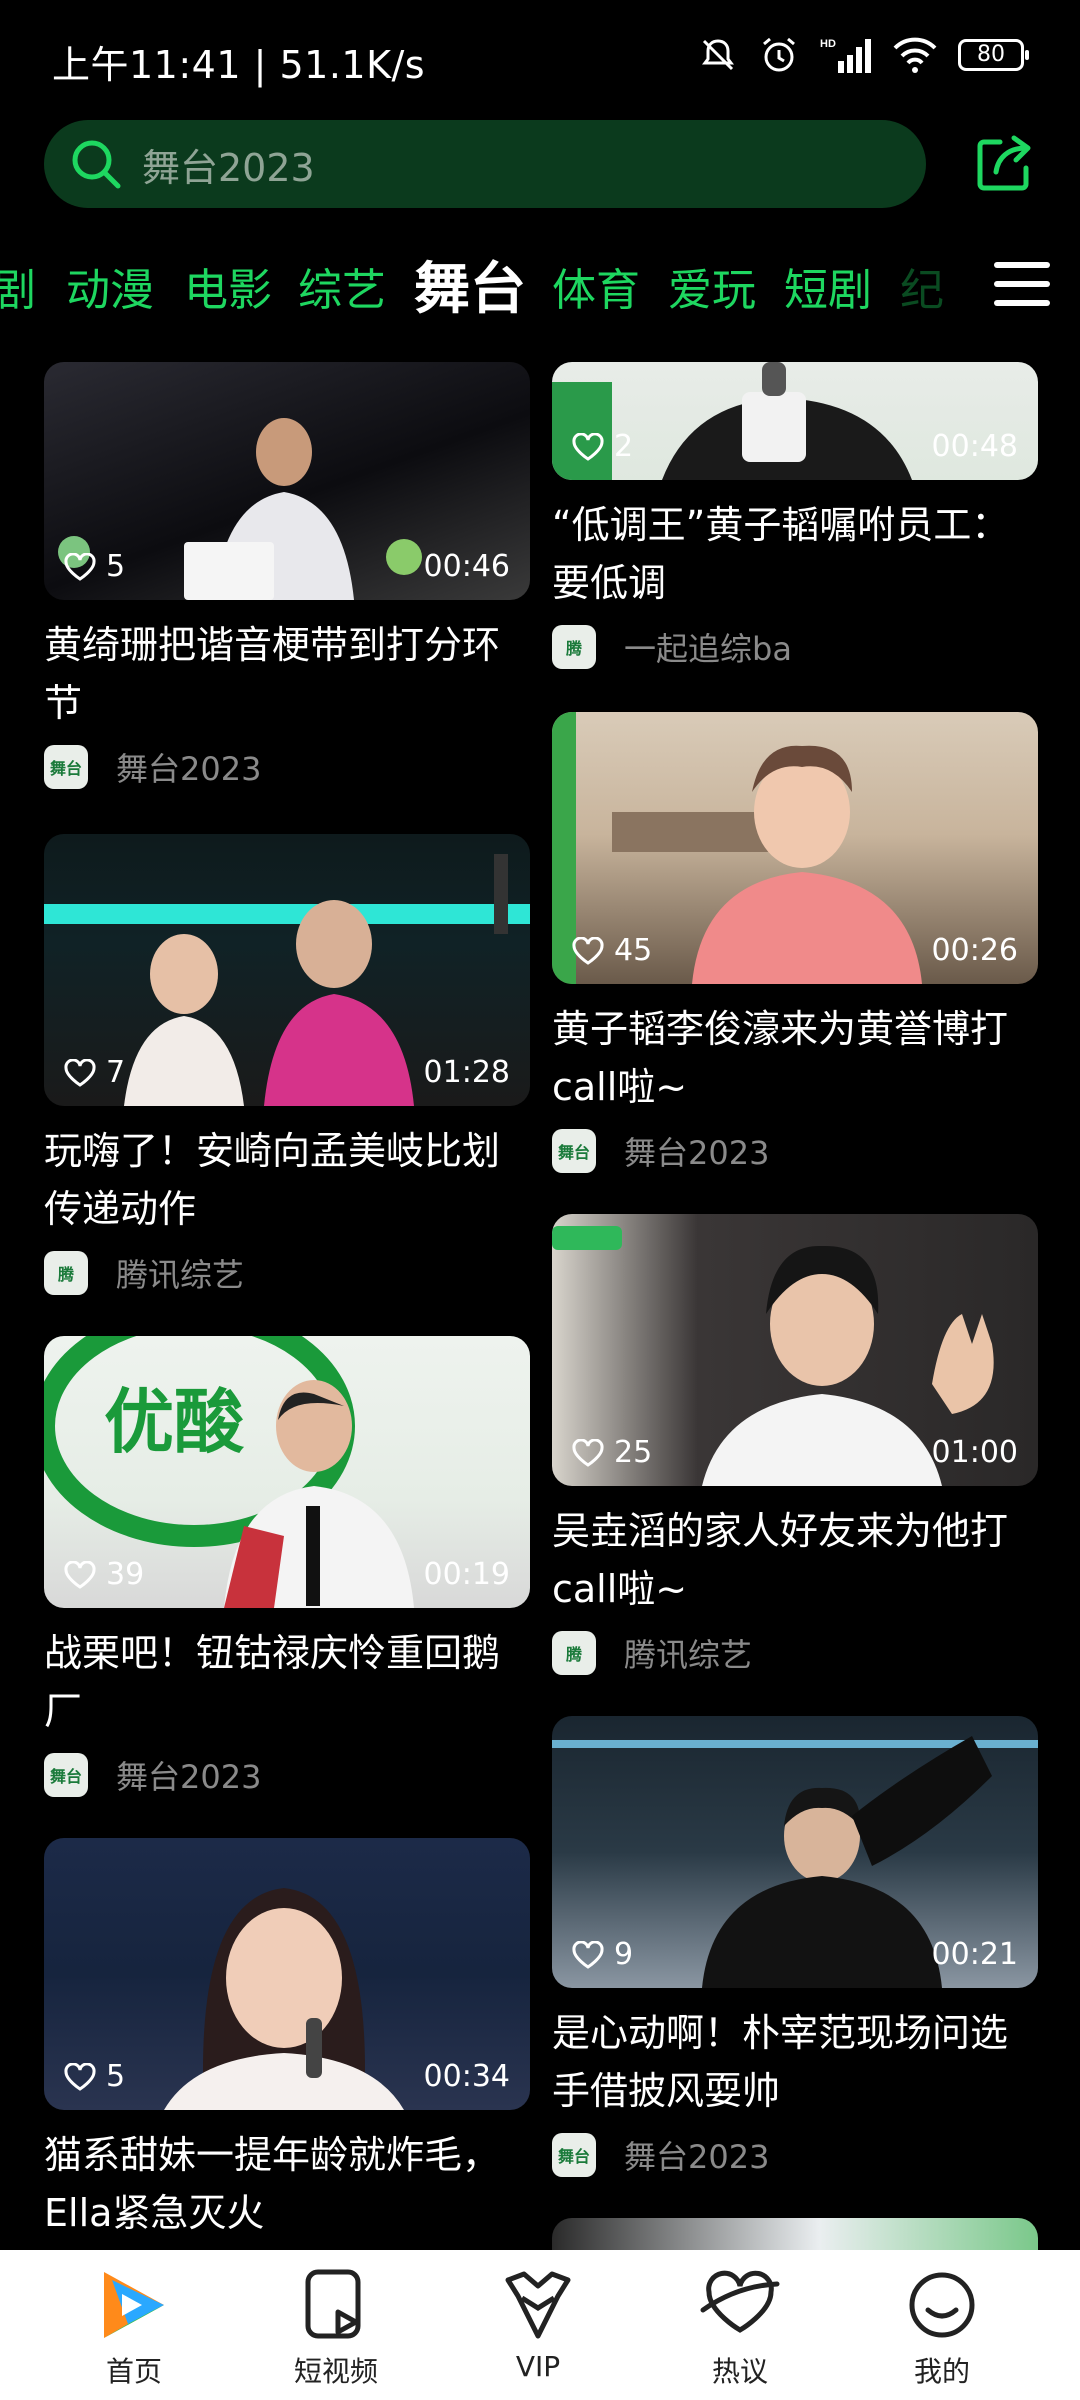 This screenshot has width=1080, height=2400. Describe the element at coordinates (974, 1452) in the screenshot. I see `video-duration: 01:00` at that location.